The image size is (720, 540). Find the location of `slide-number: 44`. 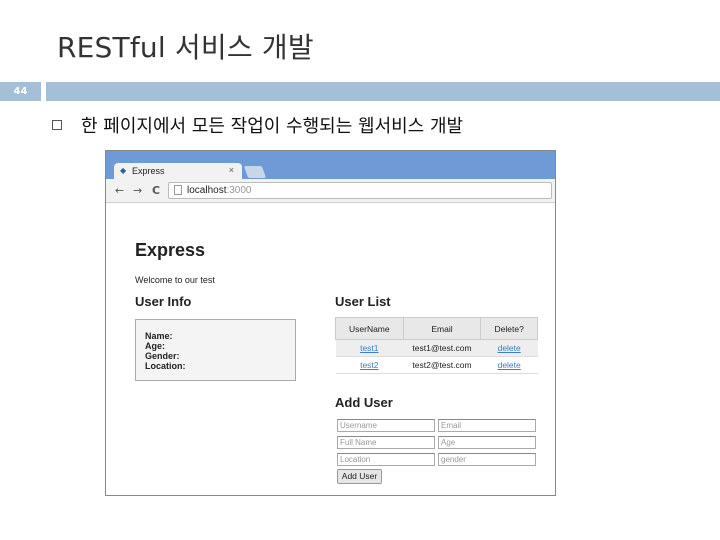

slide-number: 44 is located at coordinates (20, 91).